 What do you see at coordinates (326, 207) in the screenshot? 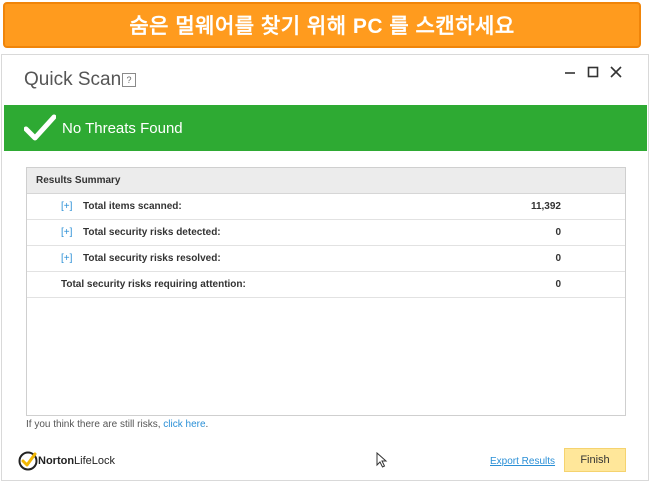
I see `summary-row: [+] Total items scanned: 11,392` at bounding box center [326, 207].